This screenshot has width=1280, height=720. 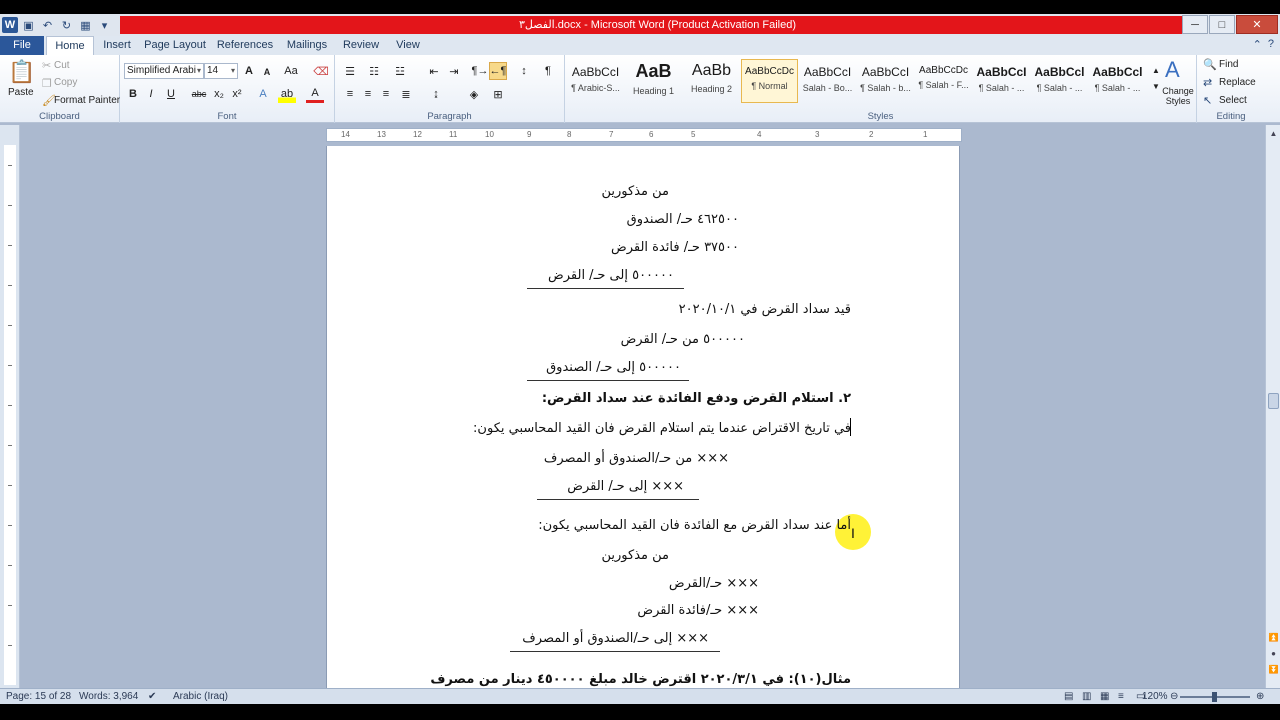 I want to click on print-layout-icon: ▤, so click(x=1068, y=696).